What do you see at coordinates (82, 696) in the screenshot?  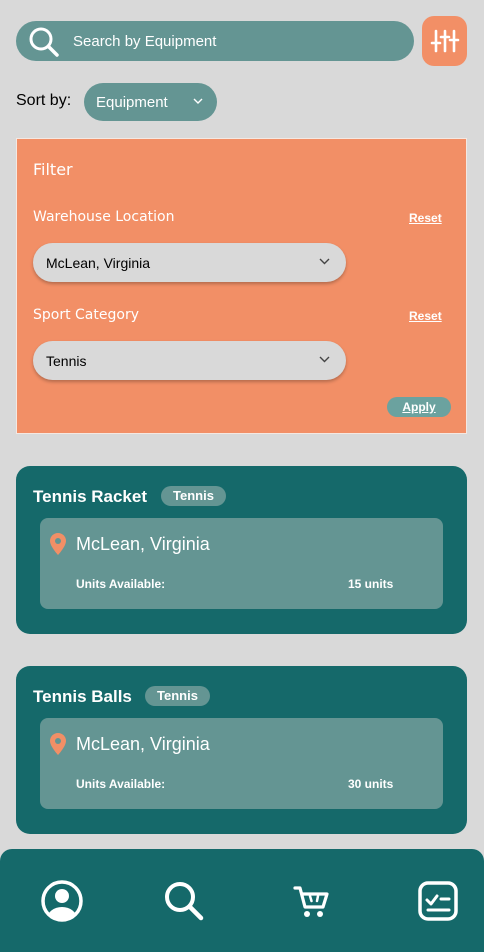 I see `equipment-name: Tennis Balls` at bounding box center [82, 696].